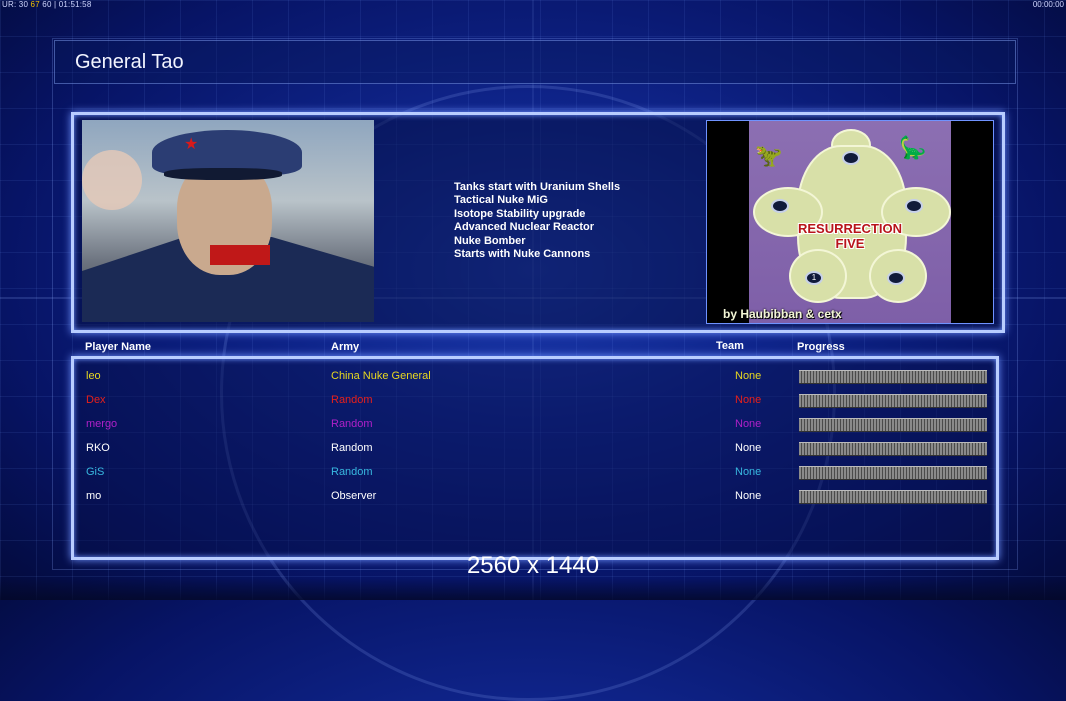 This screenshot has width=1066, height=701. Describe the element at coordinates (850, 243) in the screenshot. I see `map-title-line2: FIVE` at that location.